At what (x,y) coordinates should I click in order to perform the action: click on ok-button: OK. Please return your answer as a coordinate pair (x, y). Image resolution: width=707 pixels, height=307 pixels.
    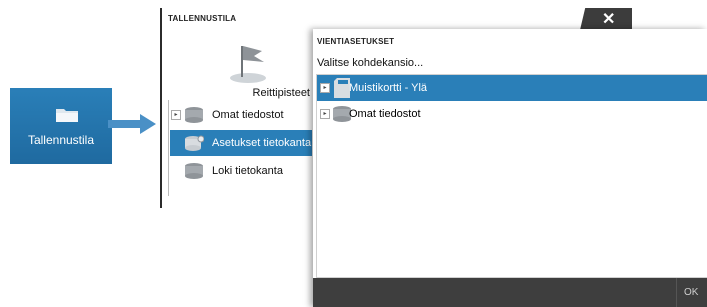
    Looking at the image, I should click on (691, 292).